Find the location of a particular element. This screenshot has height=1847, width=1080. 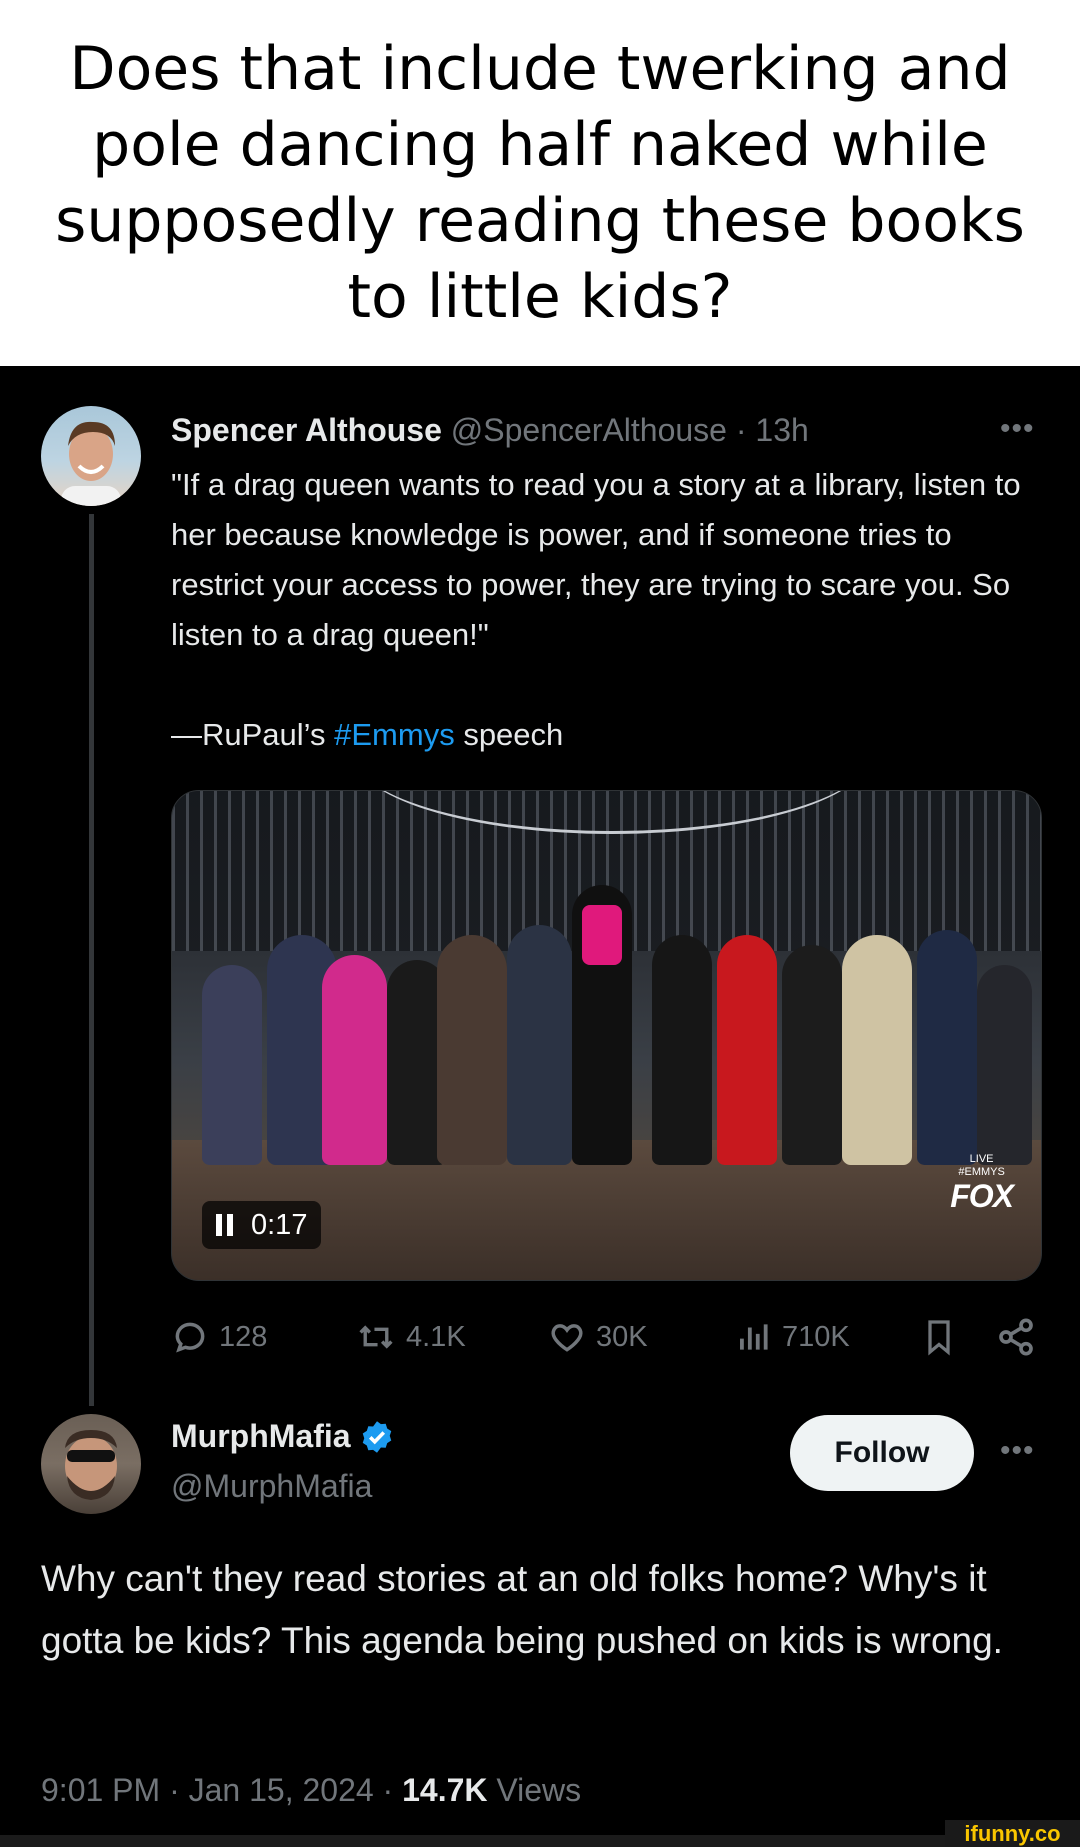

retweet-button: 4.1K is located at coordinates (411, 1337).